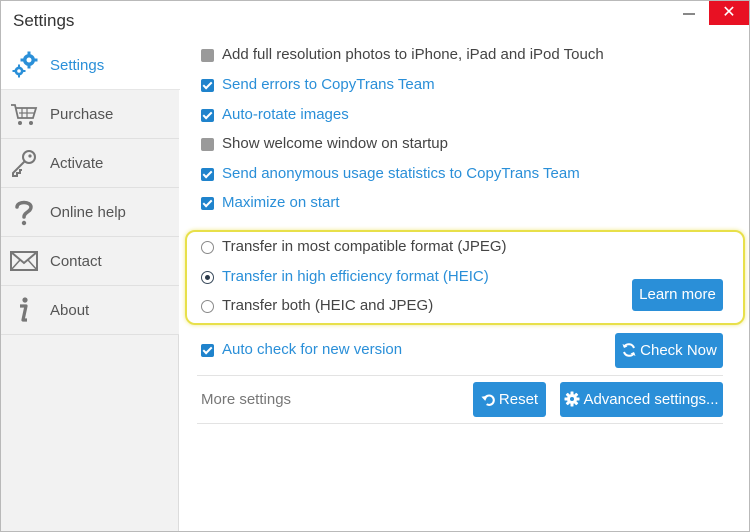 This screenshot has width=750, height=532. I want to click on sidebar-item-activate: Activate, so click(90, 163).